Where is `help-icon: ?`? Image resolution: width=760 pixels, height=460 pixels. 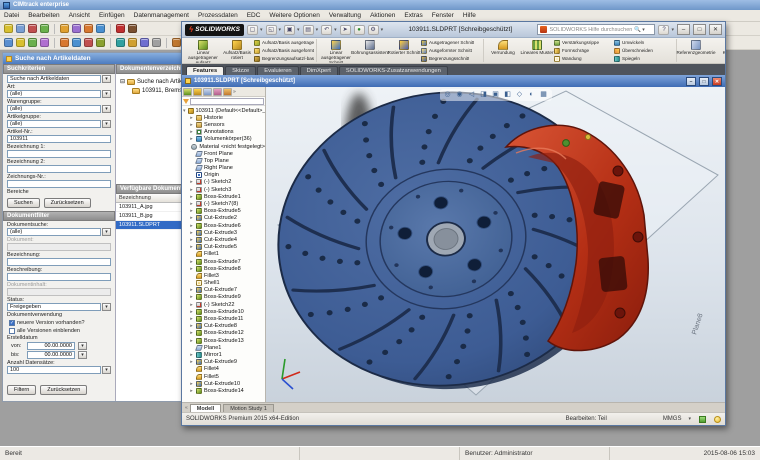 help-icon: ? is located at coordinates (664, 29).